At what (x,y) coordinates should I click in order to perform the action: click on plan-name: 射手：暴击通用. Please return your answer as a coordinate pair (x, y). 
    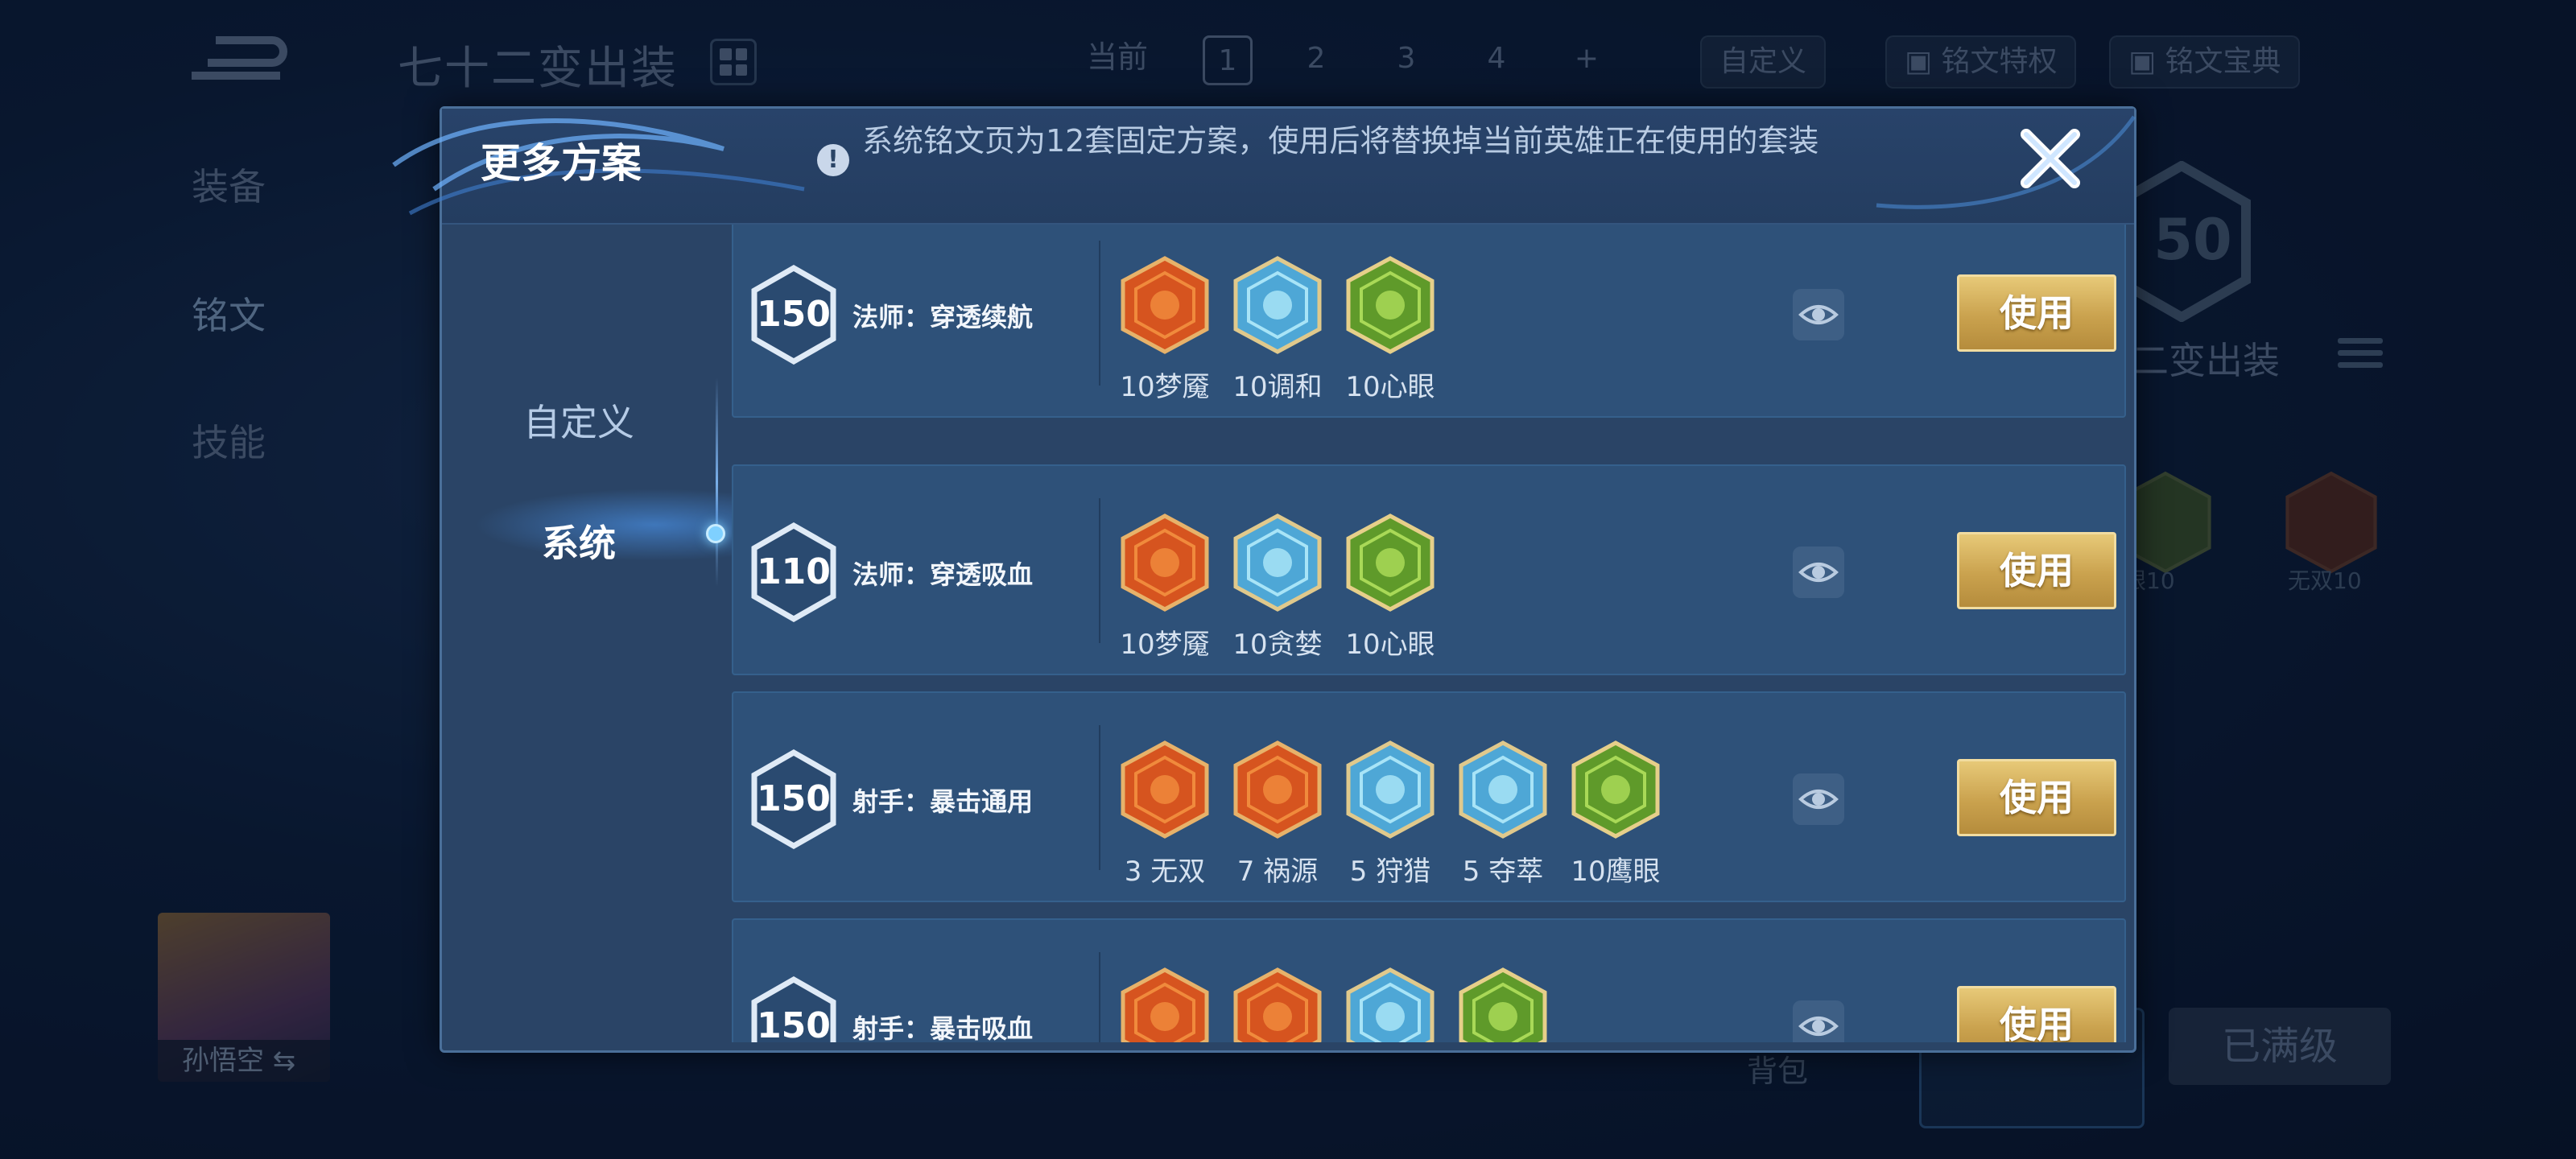
    Looking at the image, I should click on (943, 801).